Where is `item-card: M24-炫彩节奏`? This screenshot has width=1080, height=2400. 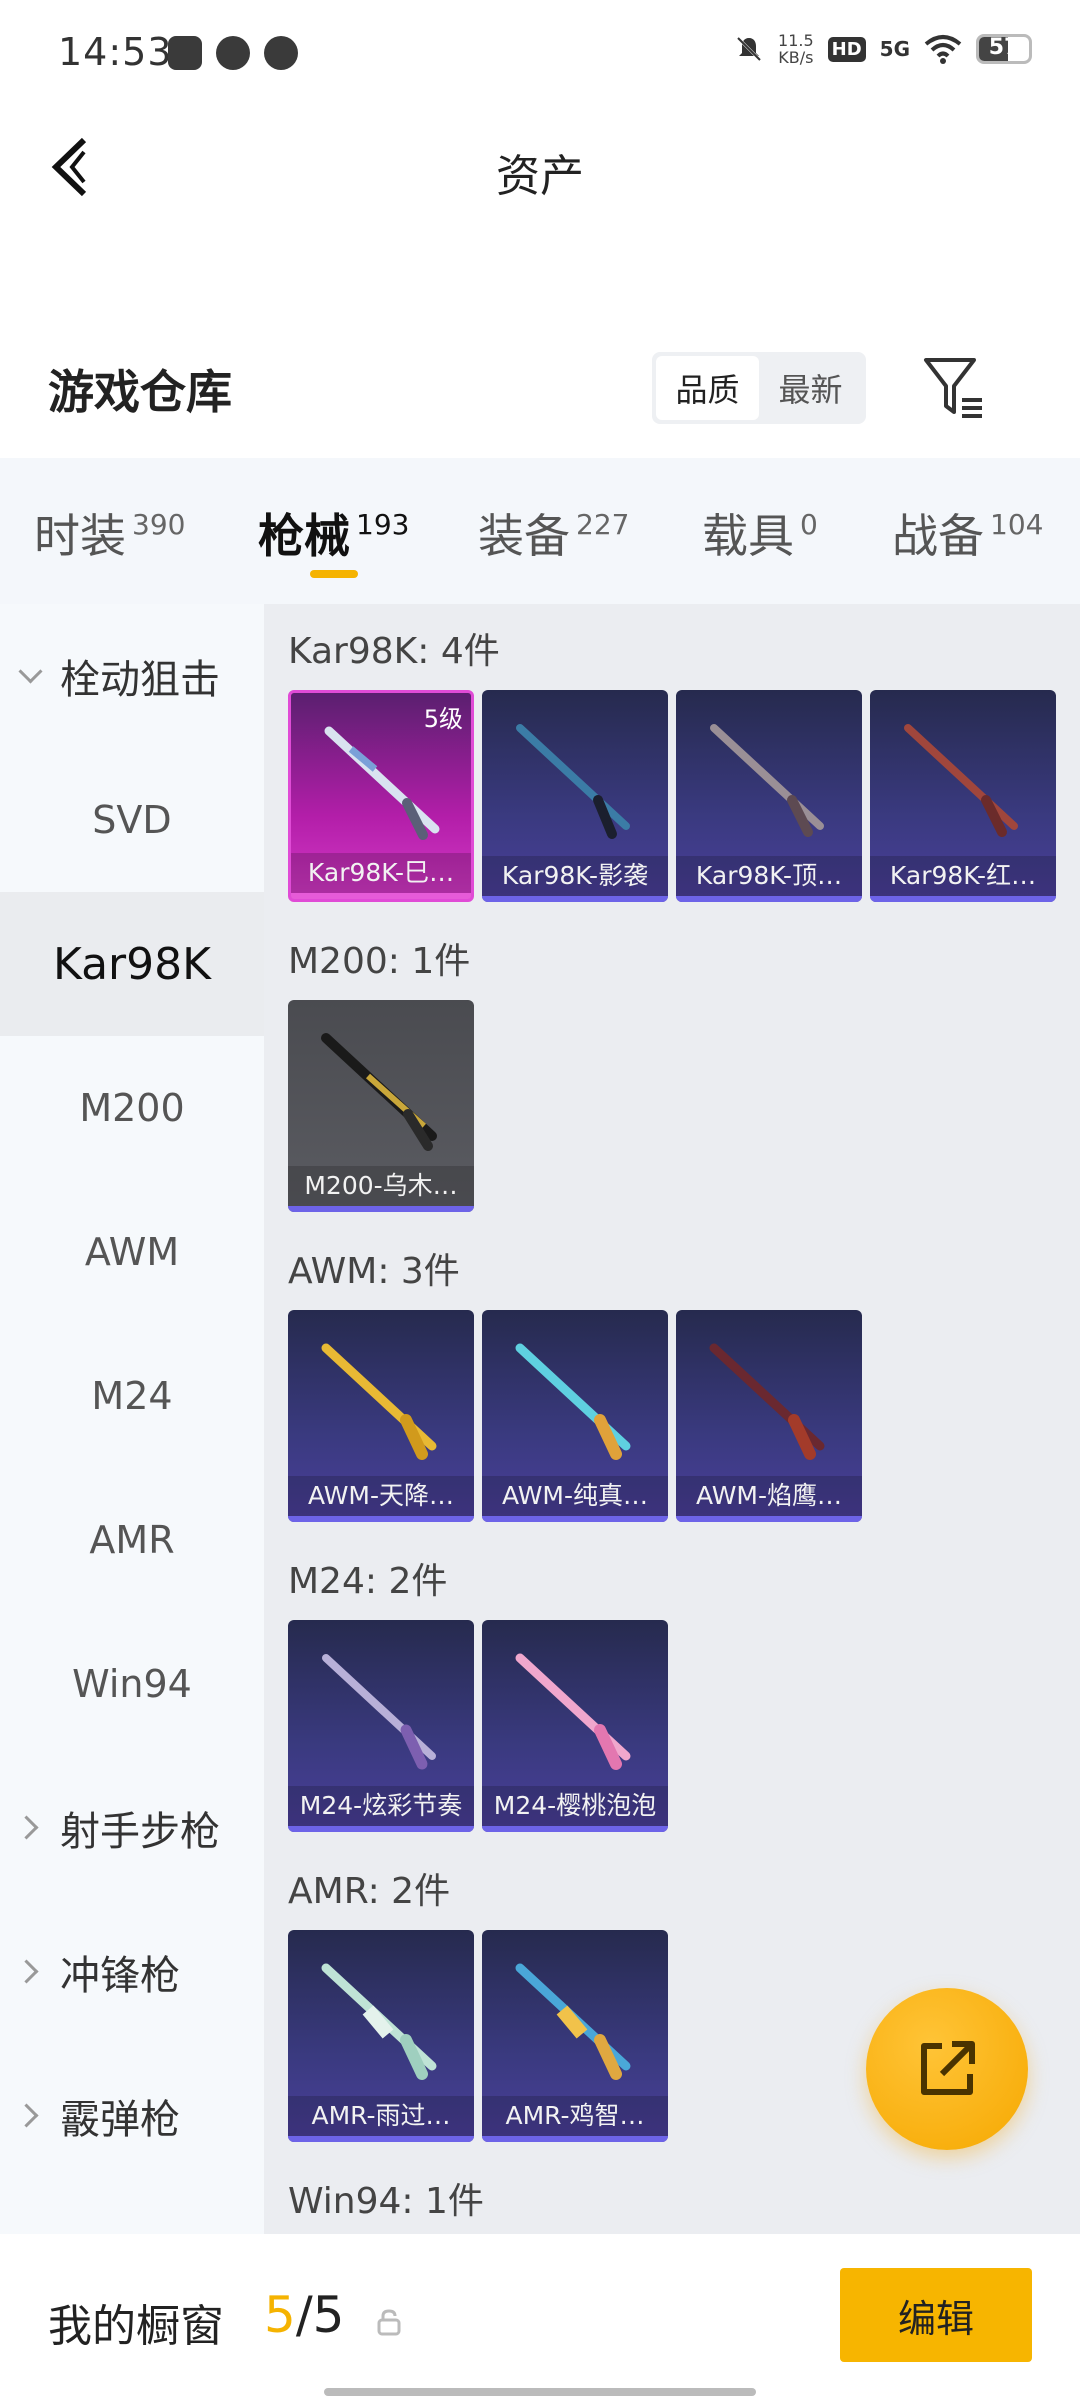
item-card: M24-炫彩节奏 is located at coordinates (381, 1726).